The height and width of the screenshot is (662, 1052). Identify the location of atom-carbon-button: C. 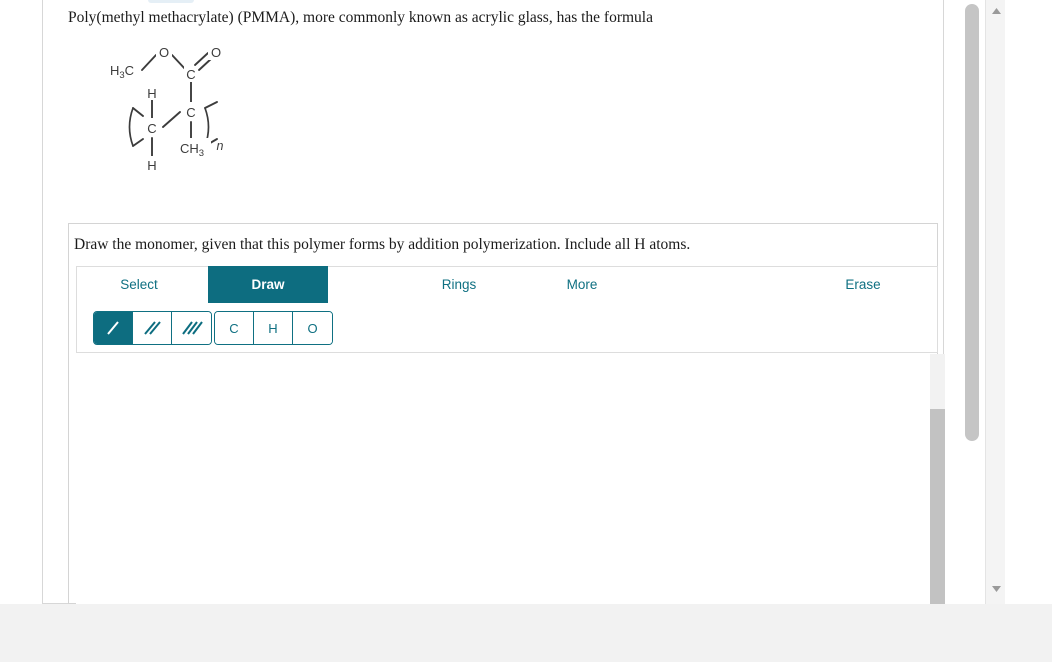
(234, 328).